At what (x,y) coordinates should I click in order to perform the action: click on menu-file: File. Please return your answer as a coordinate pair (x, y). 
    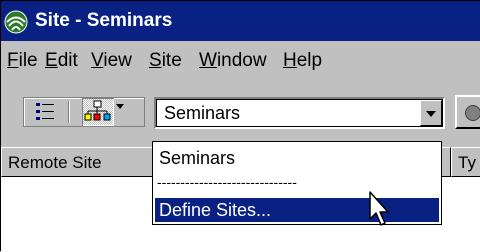
    Looking at the image, I should click on (22, 61).